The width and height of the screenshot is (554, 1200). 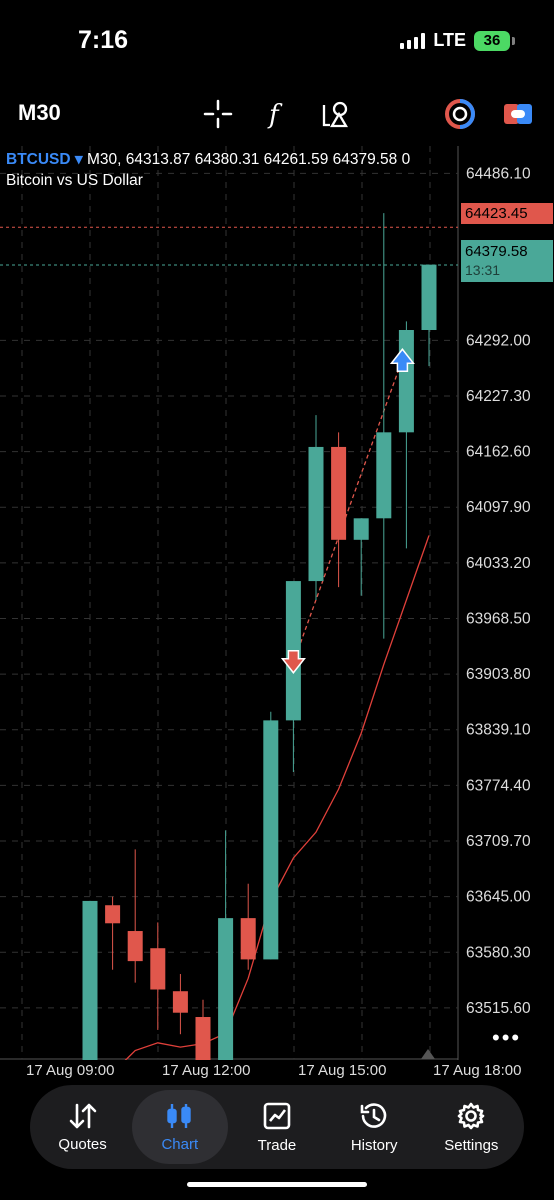 What do you see at coordinates (336, 114) in the screenshot?
I see `objects-icon` at bounding box center [336, 114].